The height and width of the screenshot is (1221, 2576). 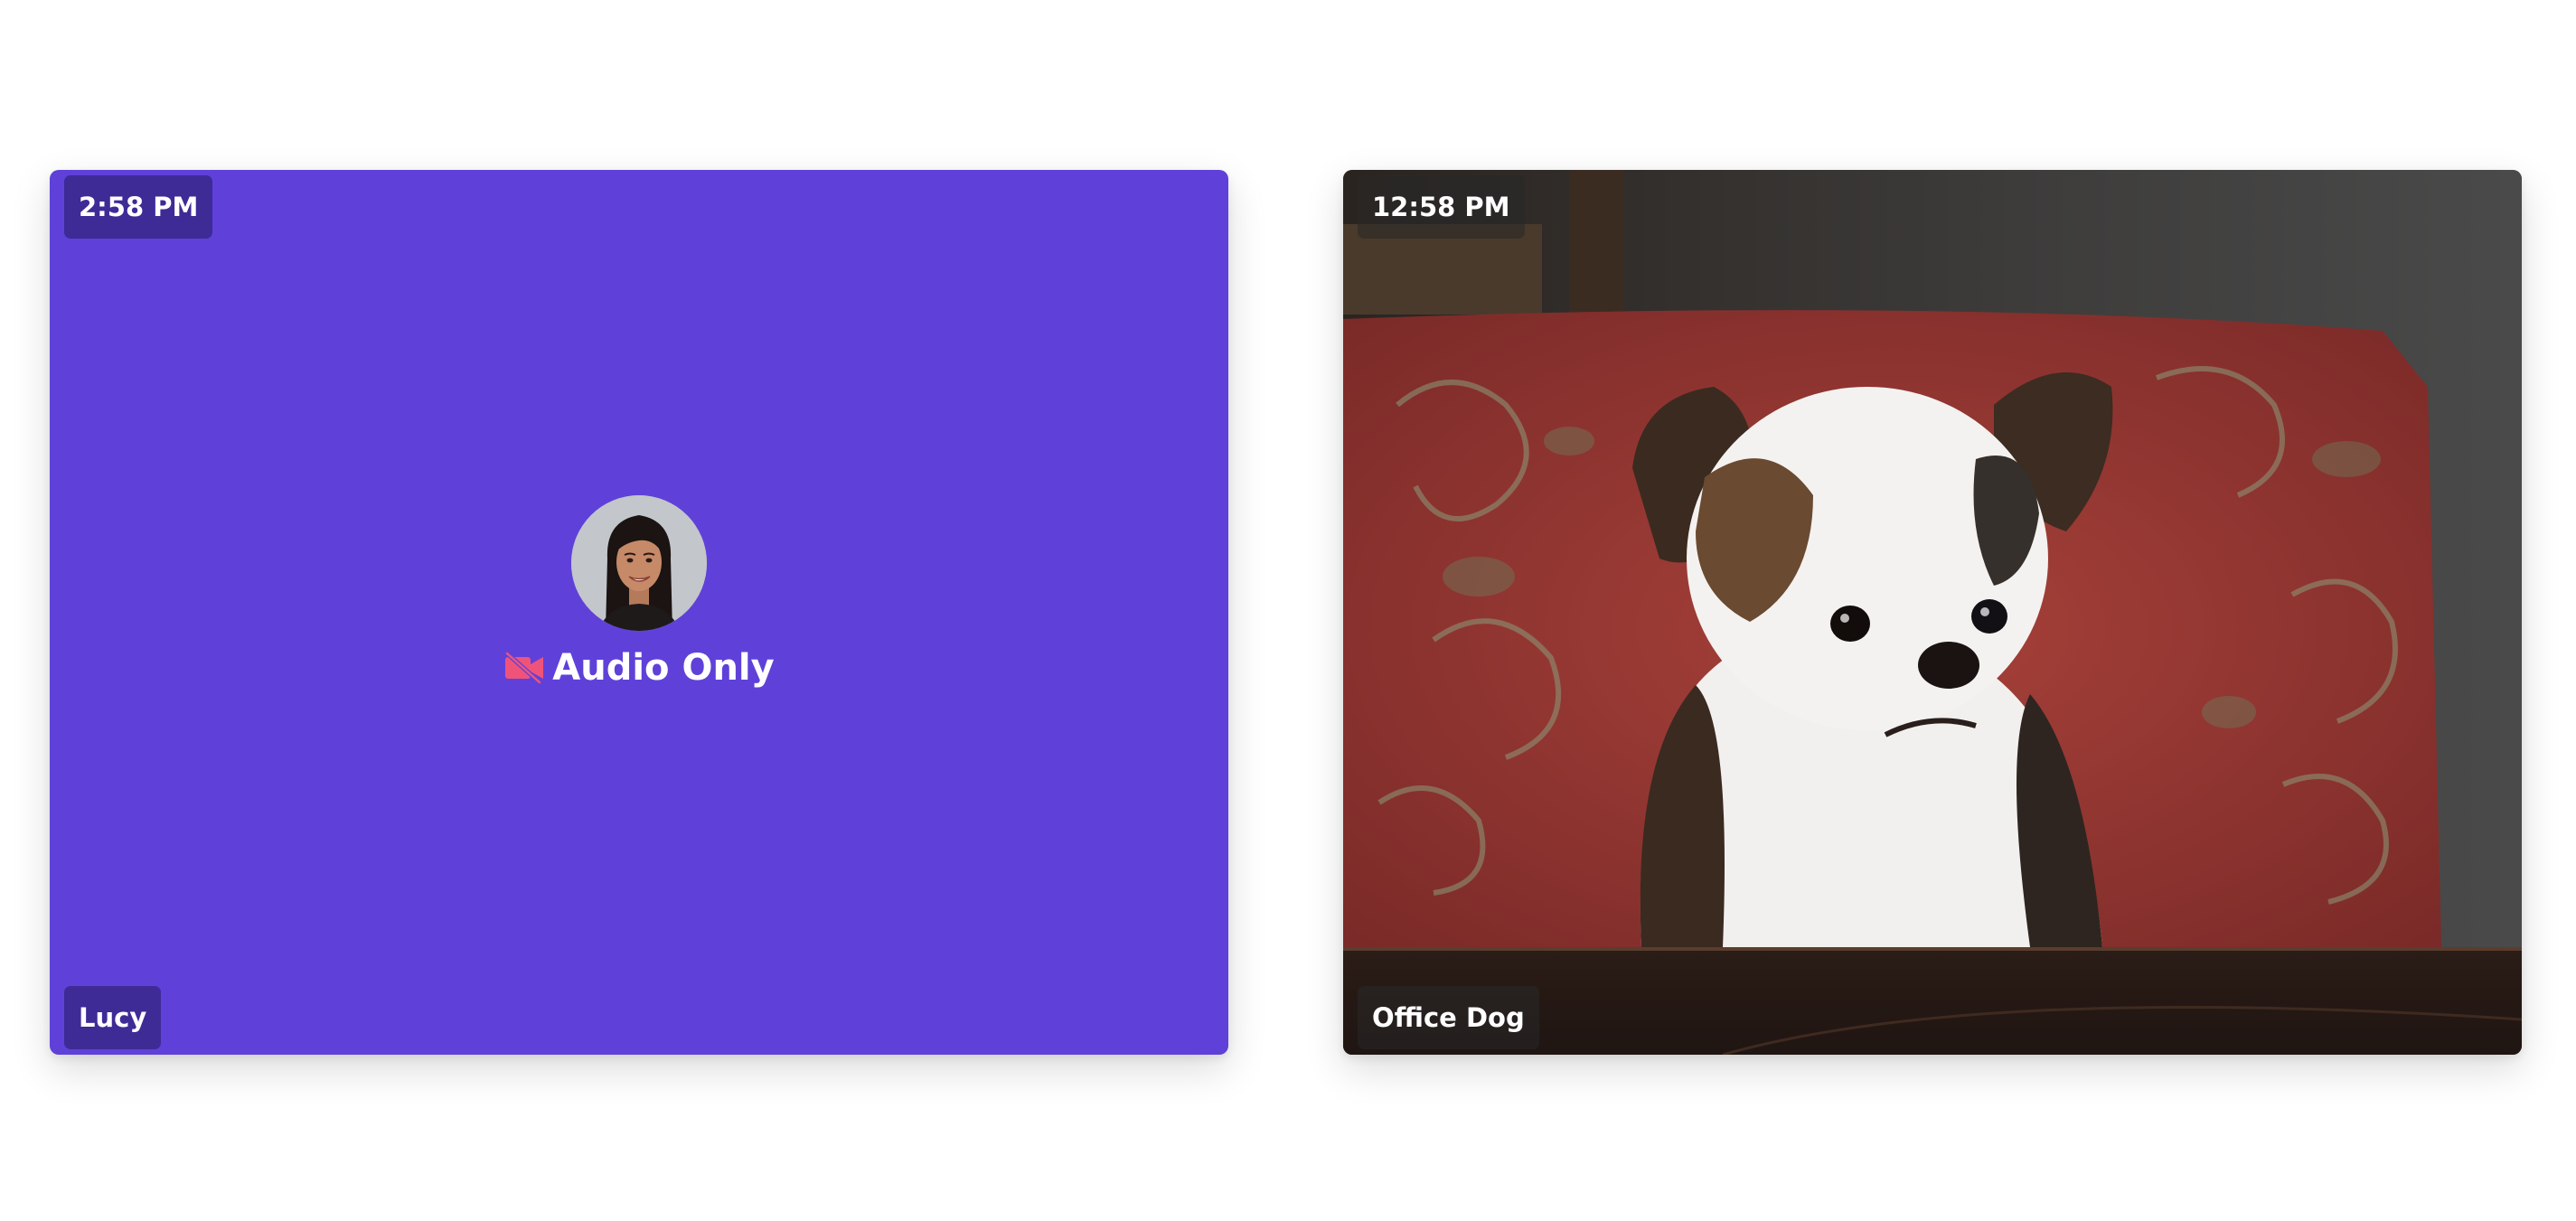 I want to click on video-off-icon, so click(x=524, y=668).